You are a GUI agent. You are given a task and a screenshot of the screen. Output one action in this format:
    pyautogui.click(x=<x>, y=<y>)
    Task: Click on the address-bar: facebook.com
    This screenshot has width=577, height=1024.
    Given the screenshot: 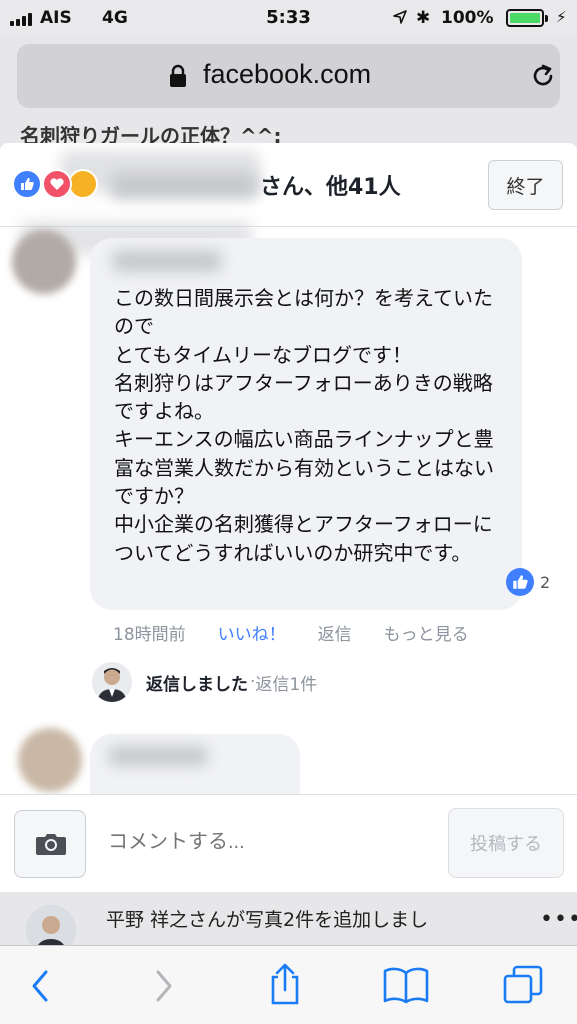 What is the action you would take?
    pyautogui.click(x=288, y=76)
    